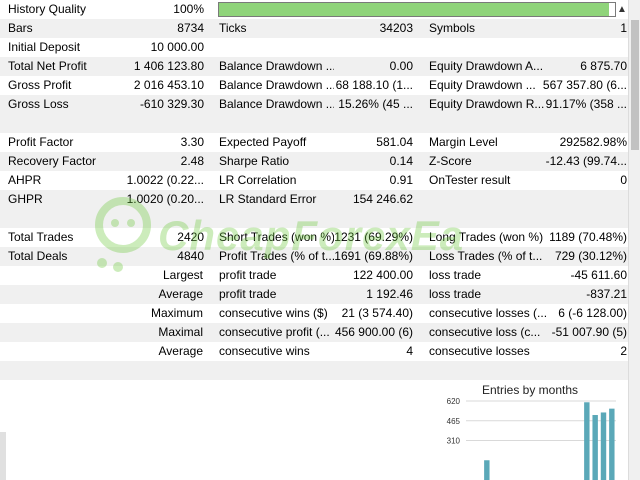 This screenshot has height=480, width=640. I want to click on stat-value: 4, so click(409, 351).